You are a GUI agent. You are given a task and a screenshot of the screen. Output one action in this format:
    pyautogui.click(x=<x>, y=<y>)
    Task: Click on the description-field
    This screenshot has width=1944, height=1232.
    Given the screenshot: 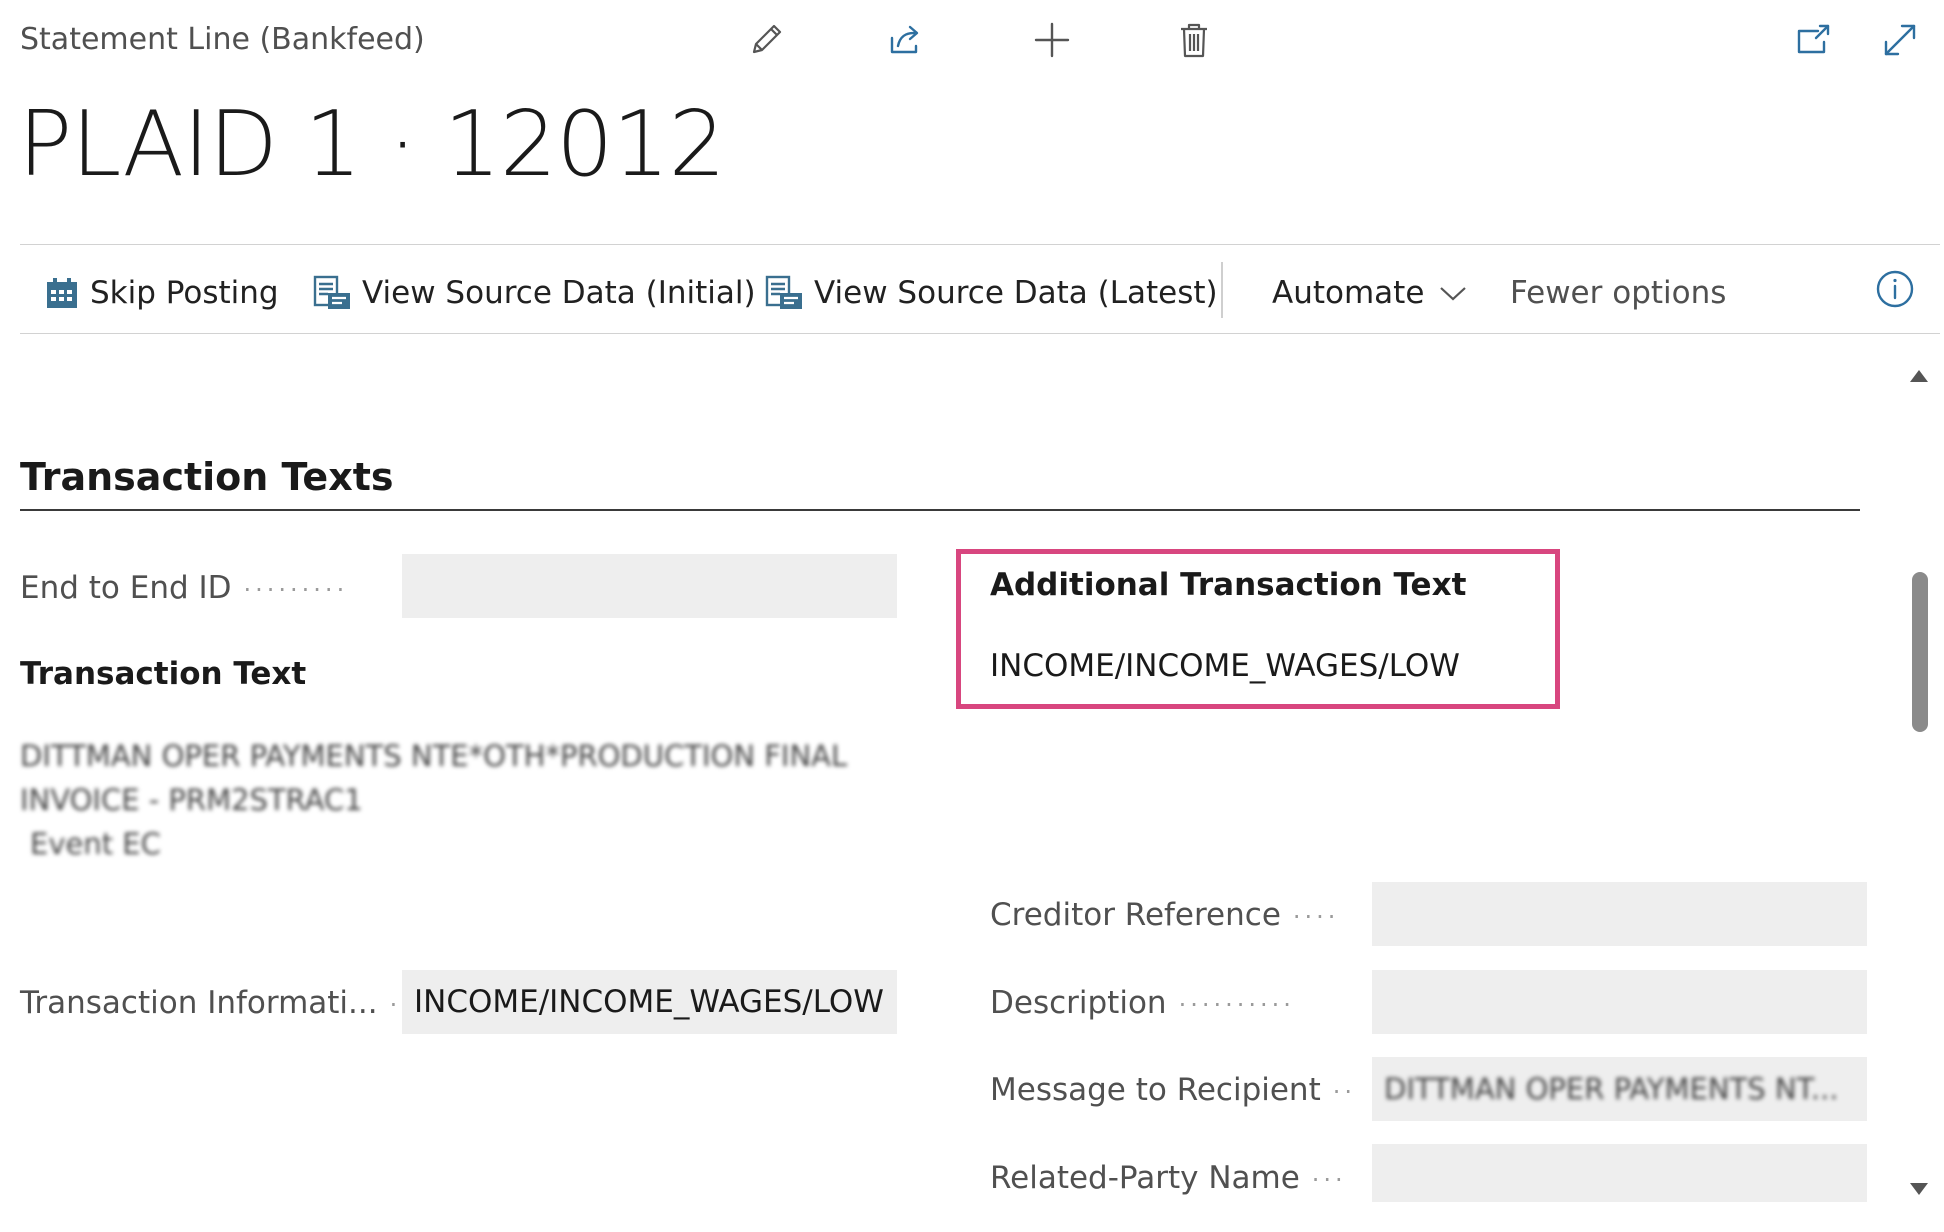 What is the action you would take?
    pyautogui.click(x=1619, y=1002)
    